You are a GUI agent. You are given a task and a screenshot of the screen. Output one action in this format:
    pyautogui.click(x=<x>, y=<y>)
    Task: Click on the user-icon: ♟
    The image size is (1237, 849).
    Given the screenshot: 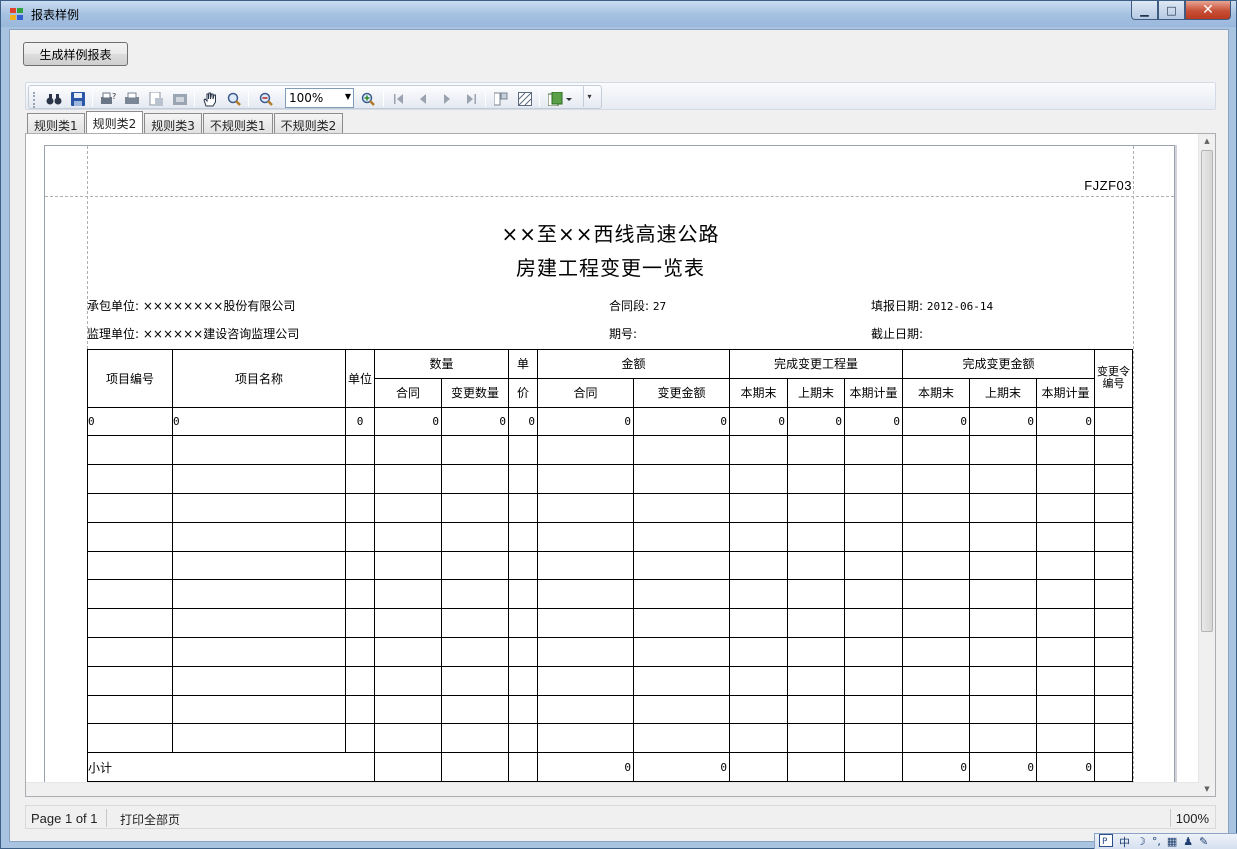 What is the action you would take?
    pyautogui.click(x=1188, y=841)
    